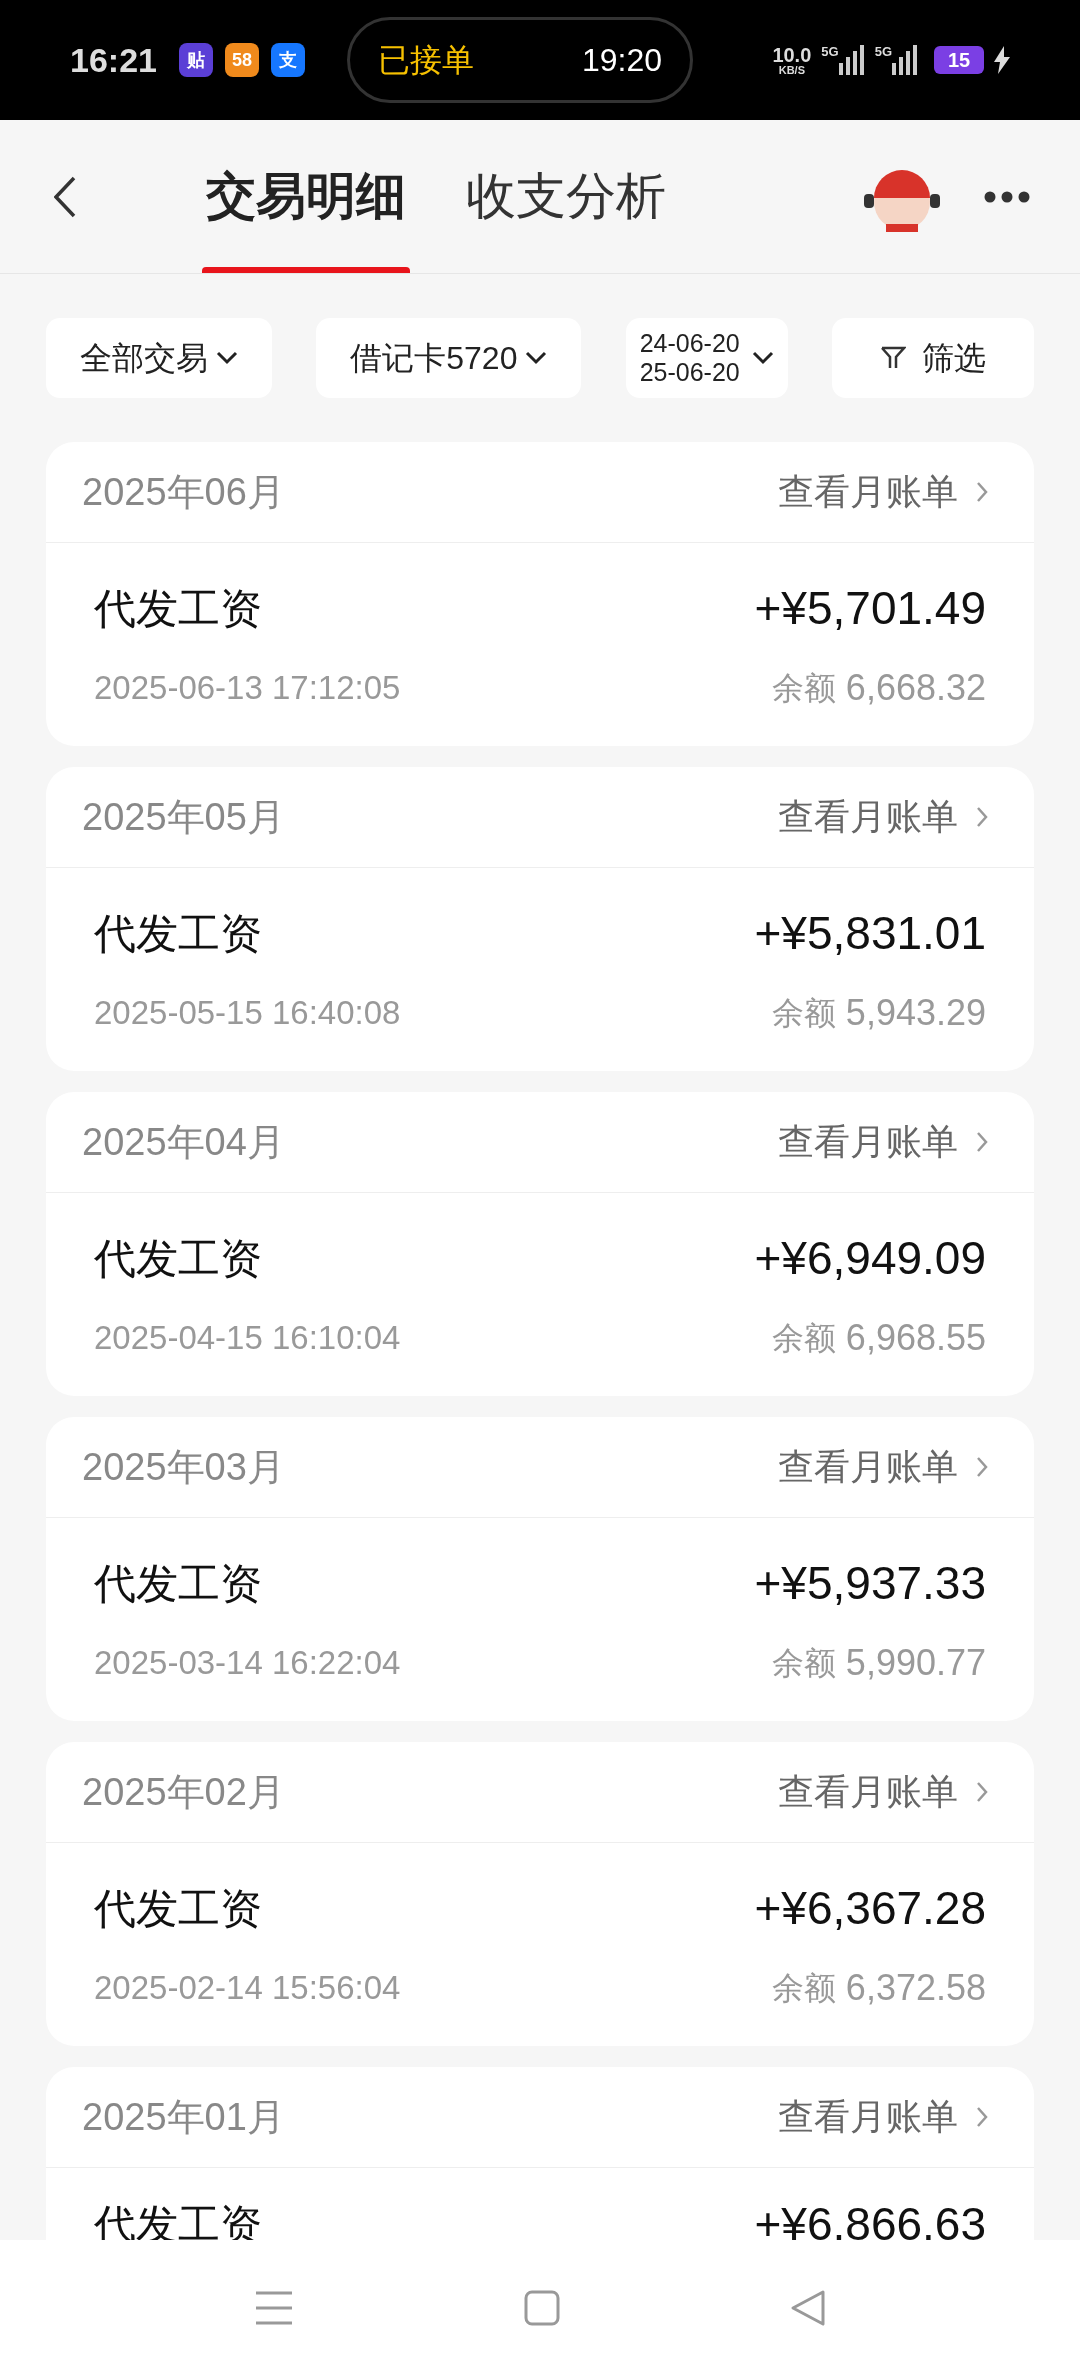 The image size is (1080, 2376). What do you see at coordinates (540, 1294) in the screenshot?
I see `transaction-row: 代发工资 +¥6,949.09 2025-04-15 16:10:04 余额 6,968.55` at bounding box center [540, 1294].